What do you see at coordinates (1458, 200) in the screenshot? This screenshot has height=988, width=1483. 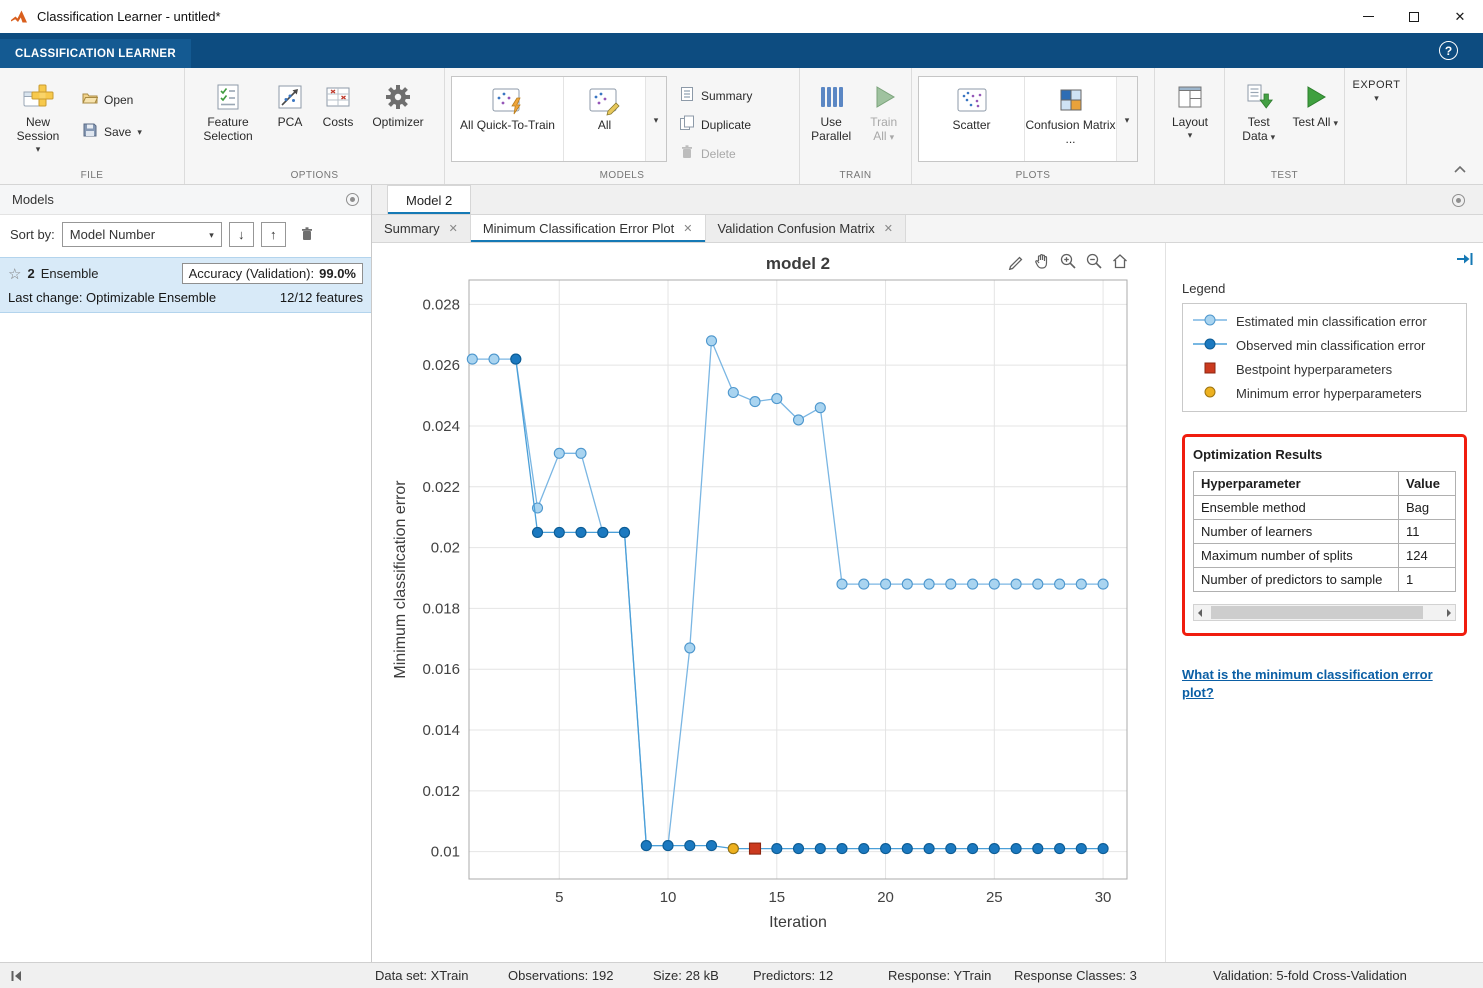 I see `document-options-icon` at bounding box center [1458, 200].